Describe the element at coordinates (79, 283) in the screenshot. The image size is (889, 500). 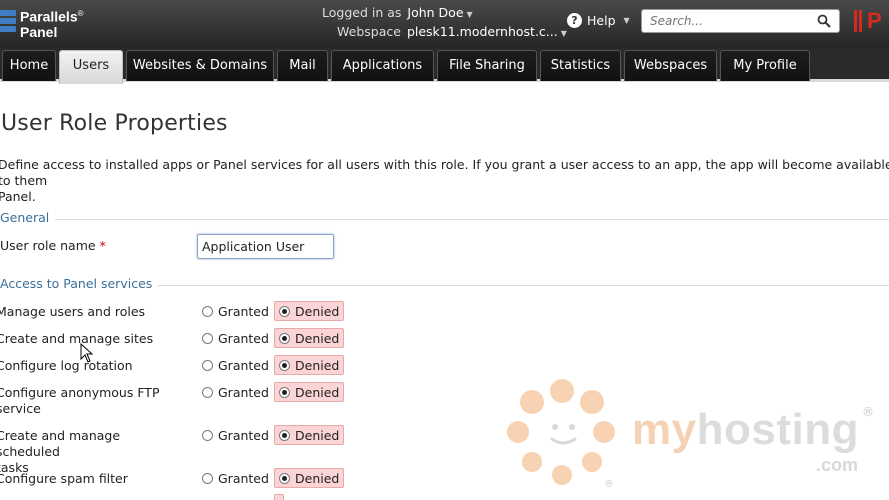
I see `section-access-title: Access to Panel services` at that location.